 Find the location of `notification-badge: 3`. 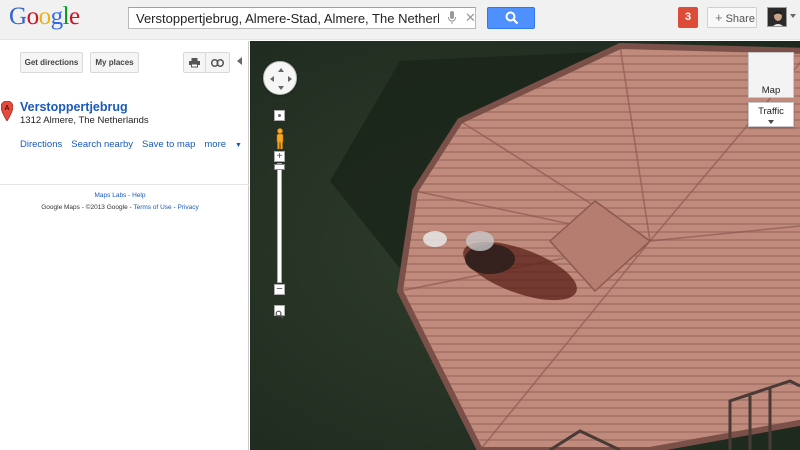

notification-badge: 3 is located at coordinates (688, 17).